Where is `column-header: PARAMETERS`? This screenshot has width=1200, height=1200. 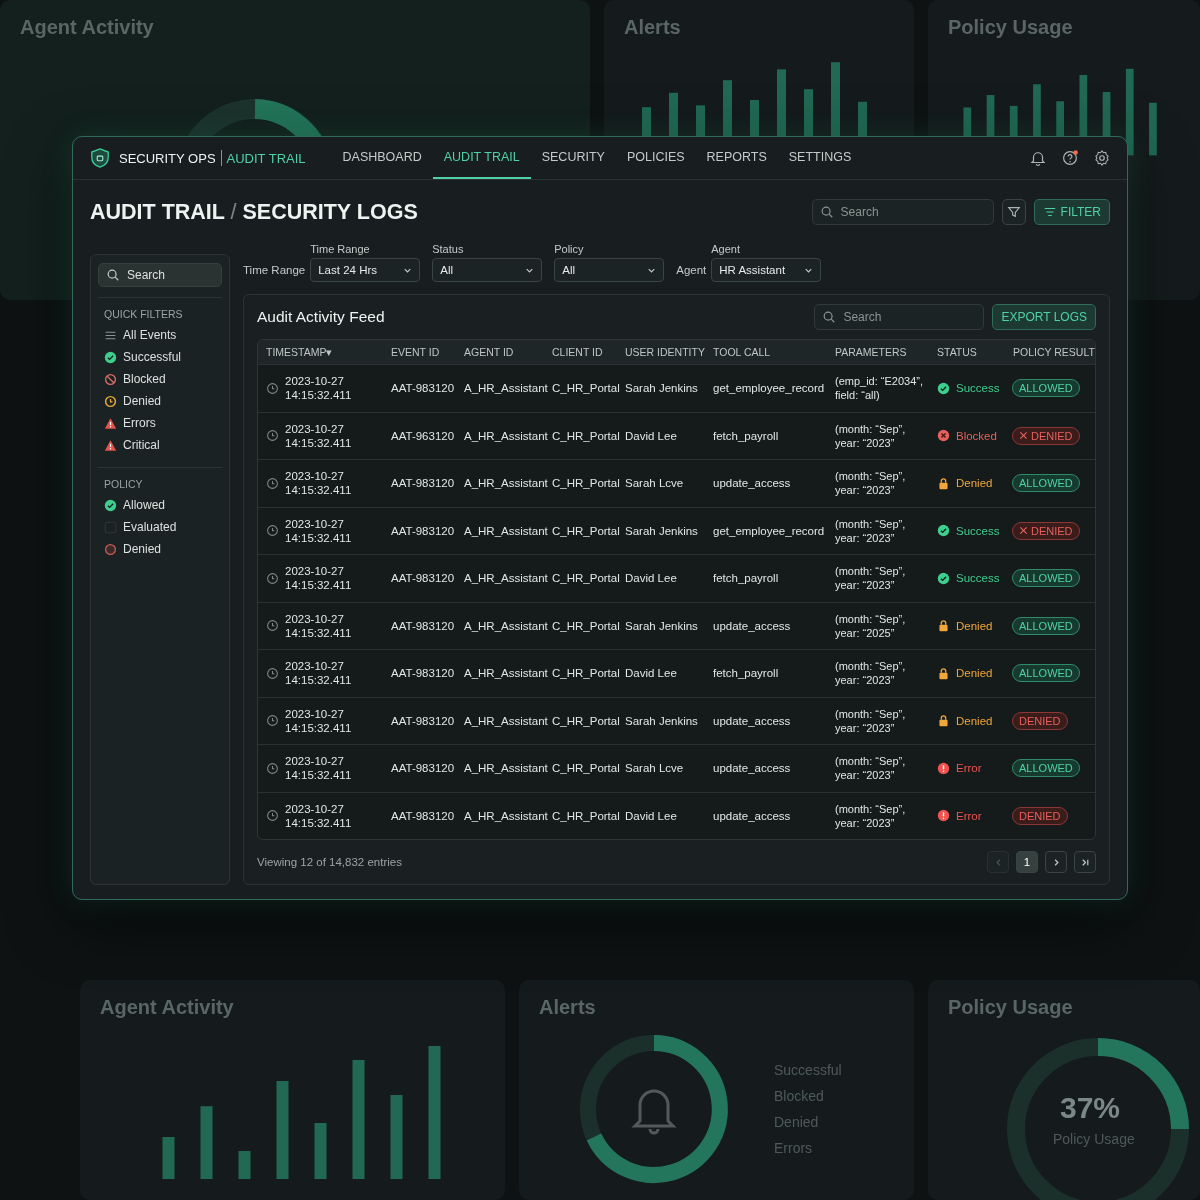 column-header: PARAMETERS is located at coordinates (881, 352).